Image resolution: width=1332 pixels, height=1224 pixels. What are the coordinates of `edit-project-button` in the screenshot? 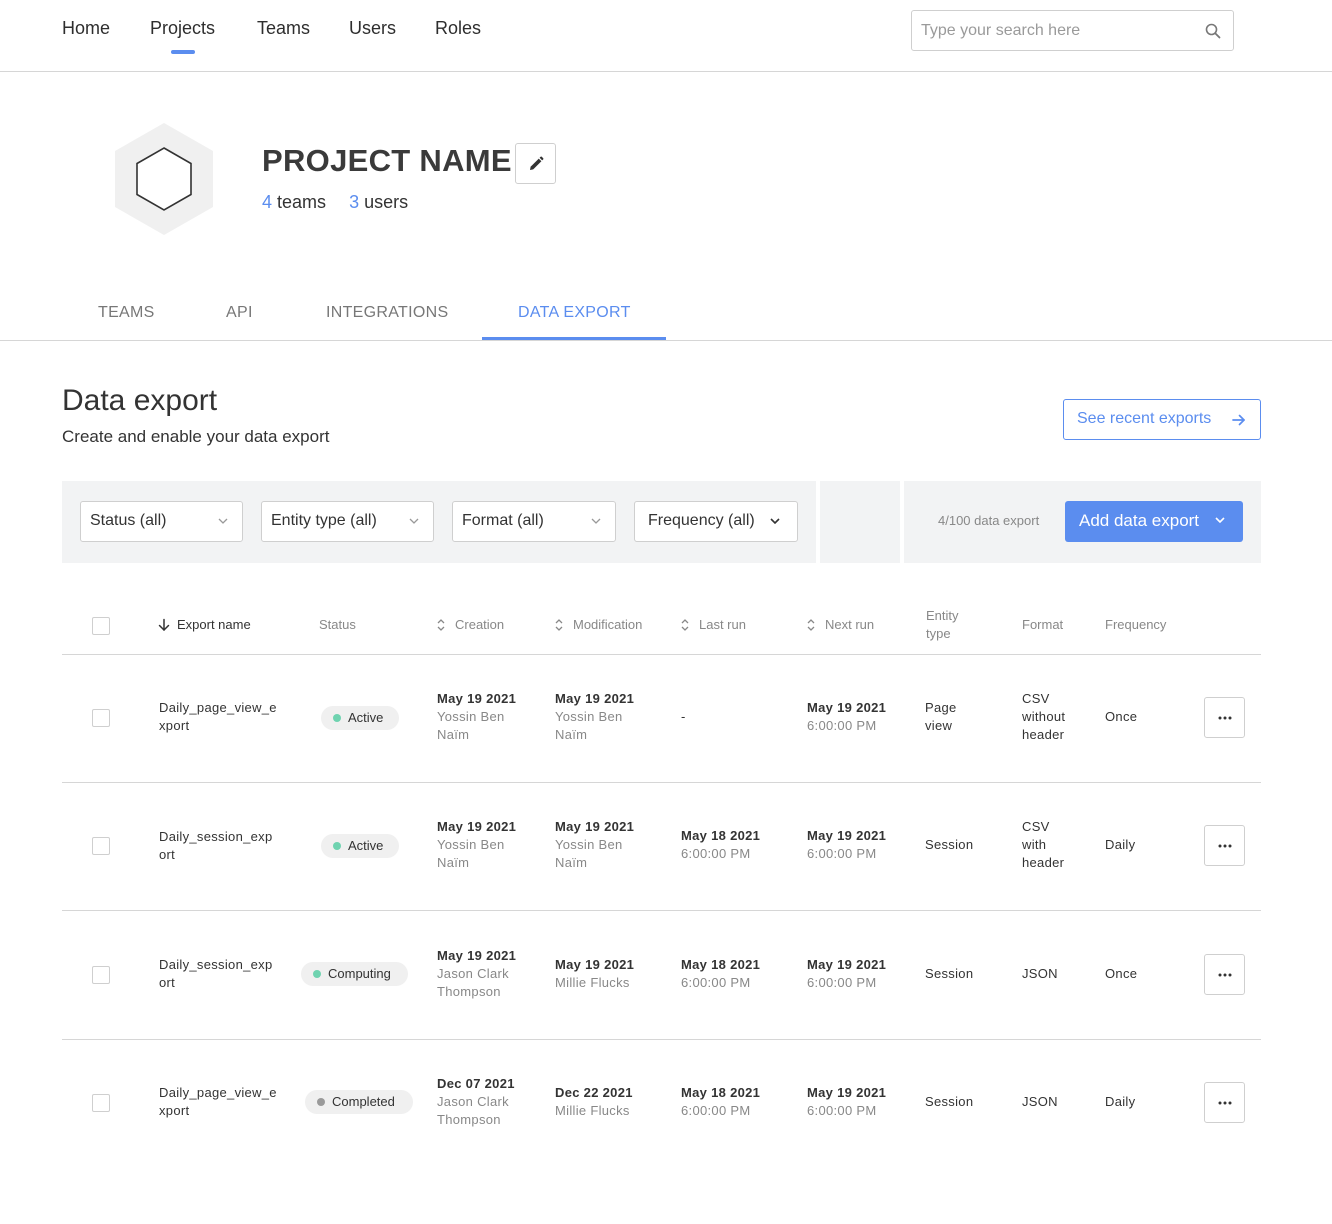 It's located at (535, 163).